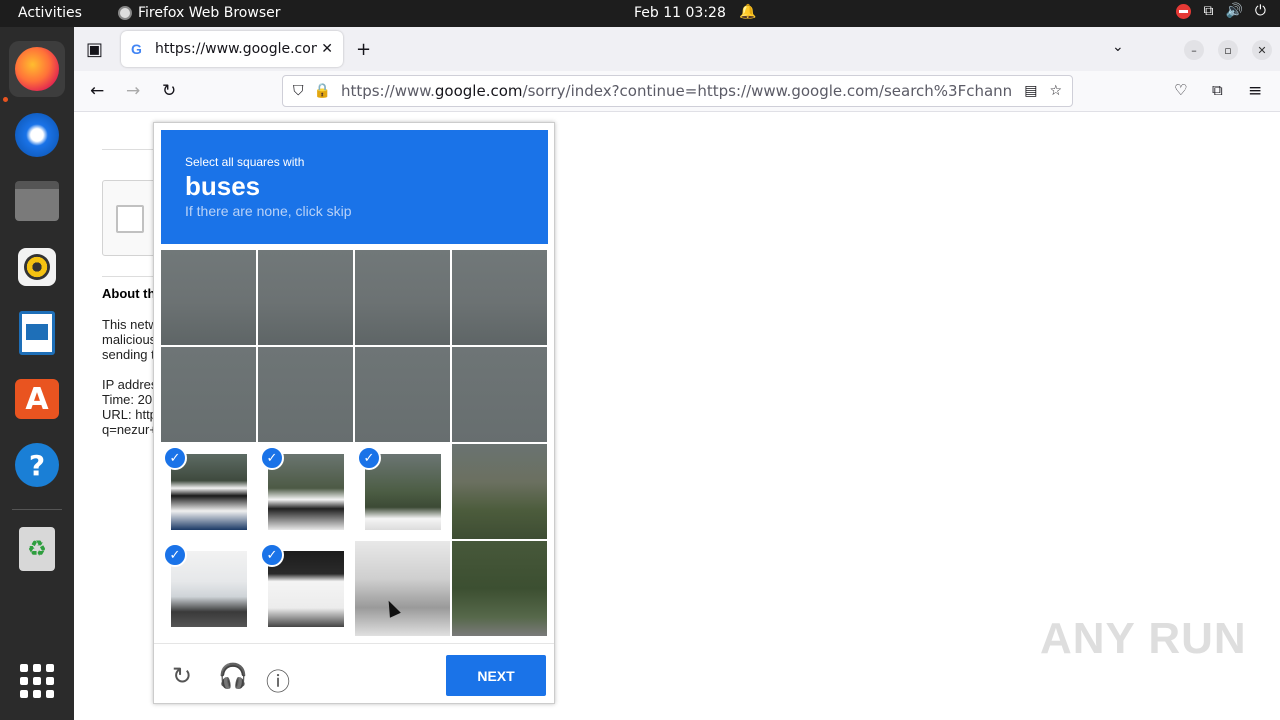 The width and height of the screenshot is (1280, 720). I want to click on rhythmbox-icon, so click(37, 267).